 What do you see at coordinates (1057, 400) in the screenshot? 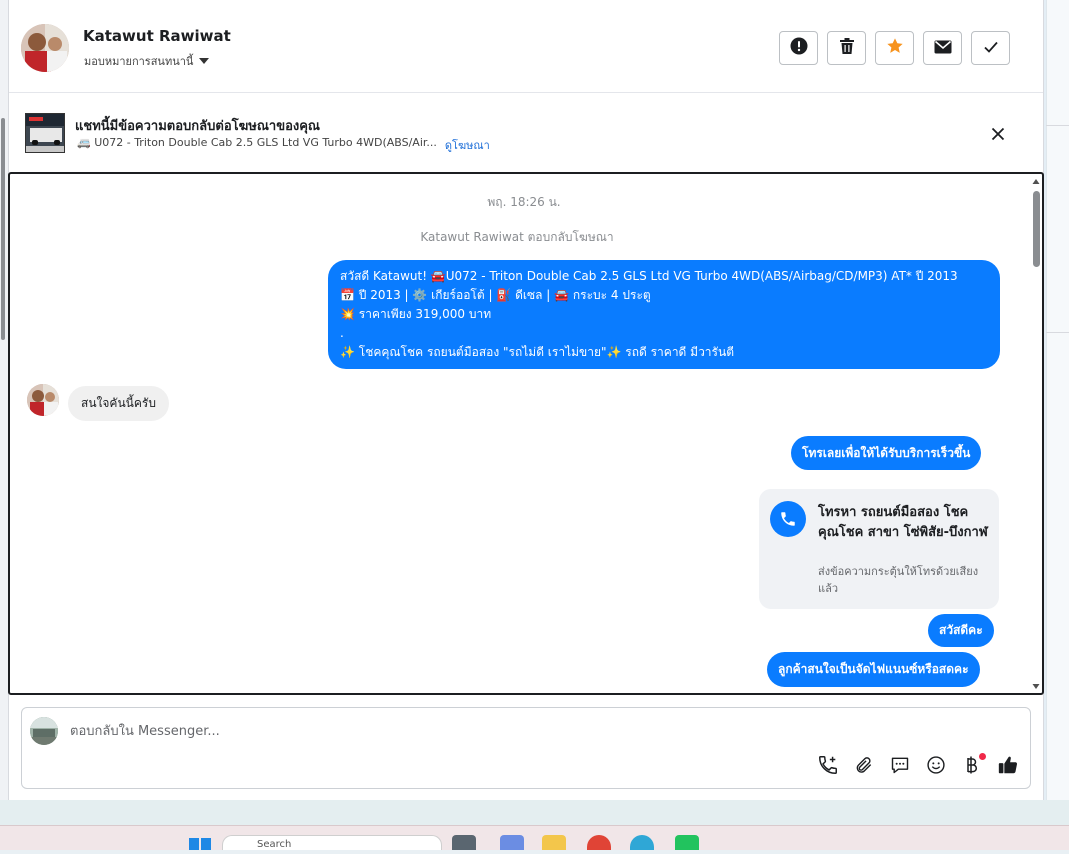
I see `right-side-panel-inner` at bounding box center [1057, 400].